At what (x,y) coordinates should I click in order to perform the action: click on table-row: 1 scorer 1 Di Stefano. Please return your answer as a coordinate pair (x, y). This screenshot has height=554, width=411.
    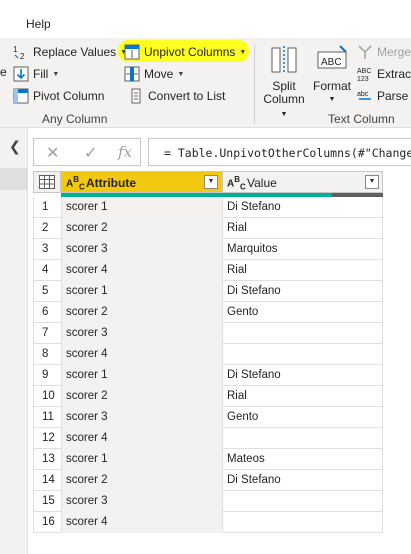
    Looking at the image, I should click on (208, 207).